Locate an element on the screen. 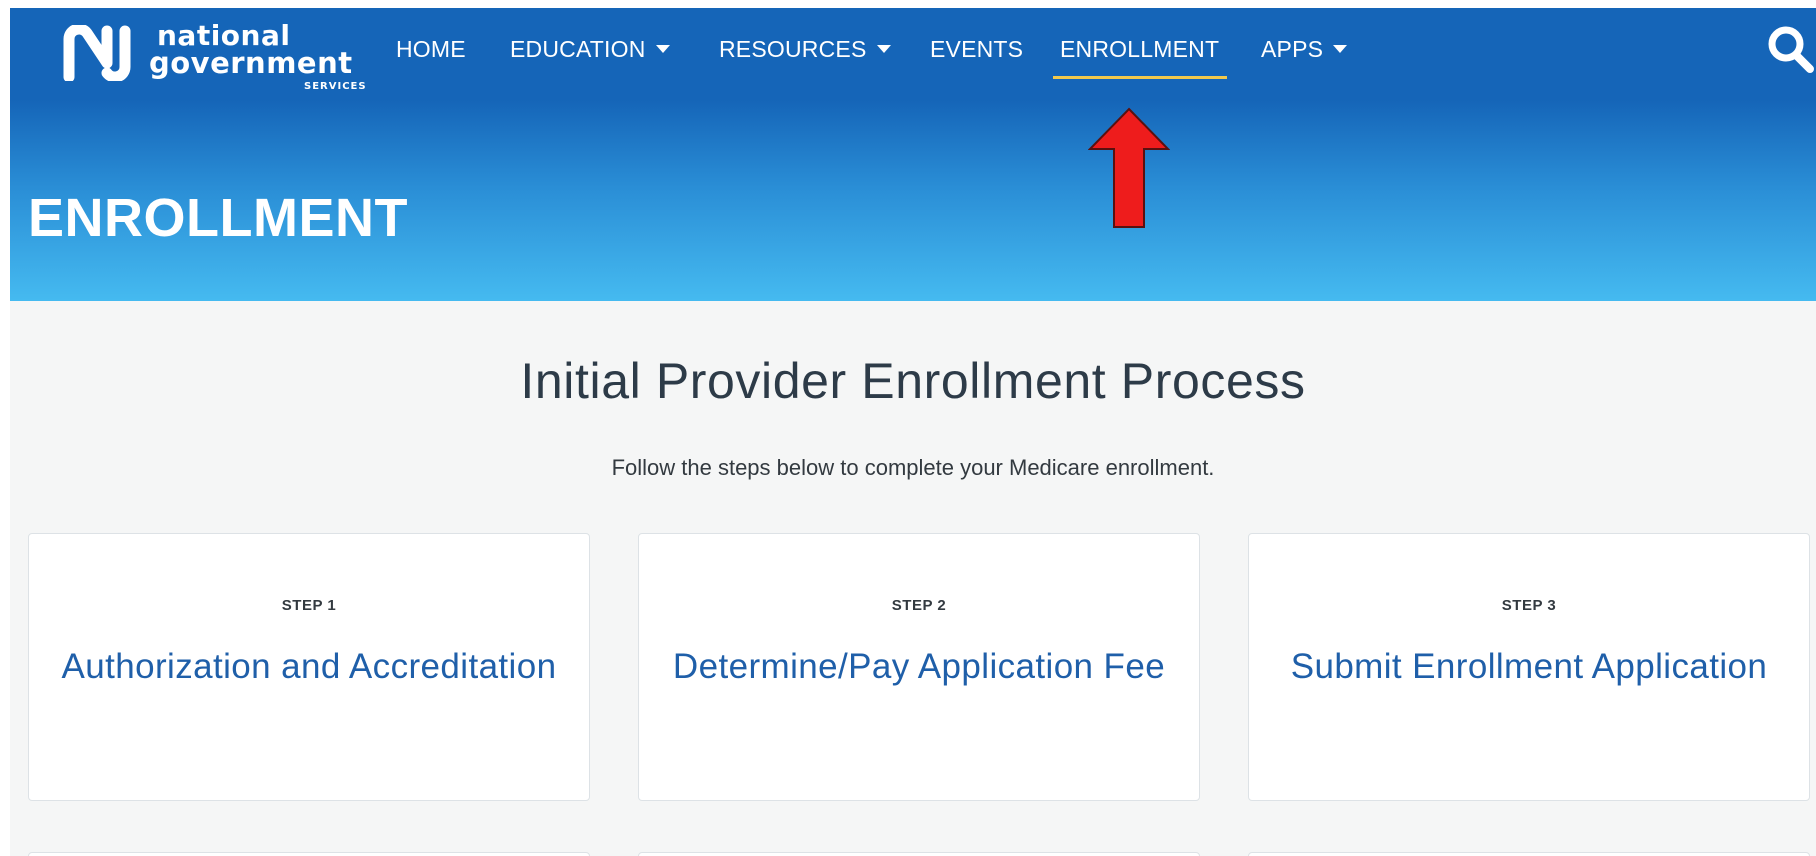 This screenshot has width=1816, height=856. nav-item-resources: RESOURCES is located at coordinates (805, 49).